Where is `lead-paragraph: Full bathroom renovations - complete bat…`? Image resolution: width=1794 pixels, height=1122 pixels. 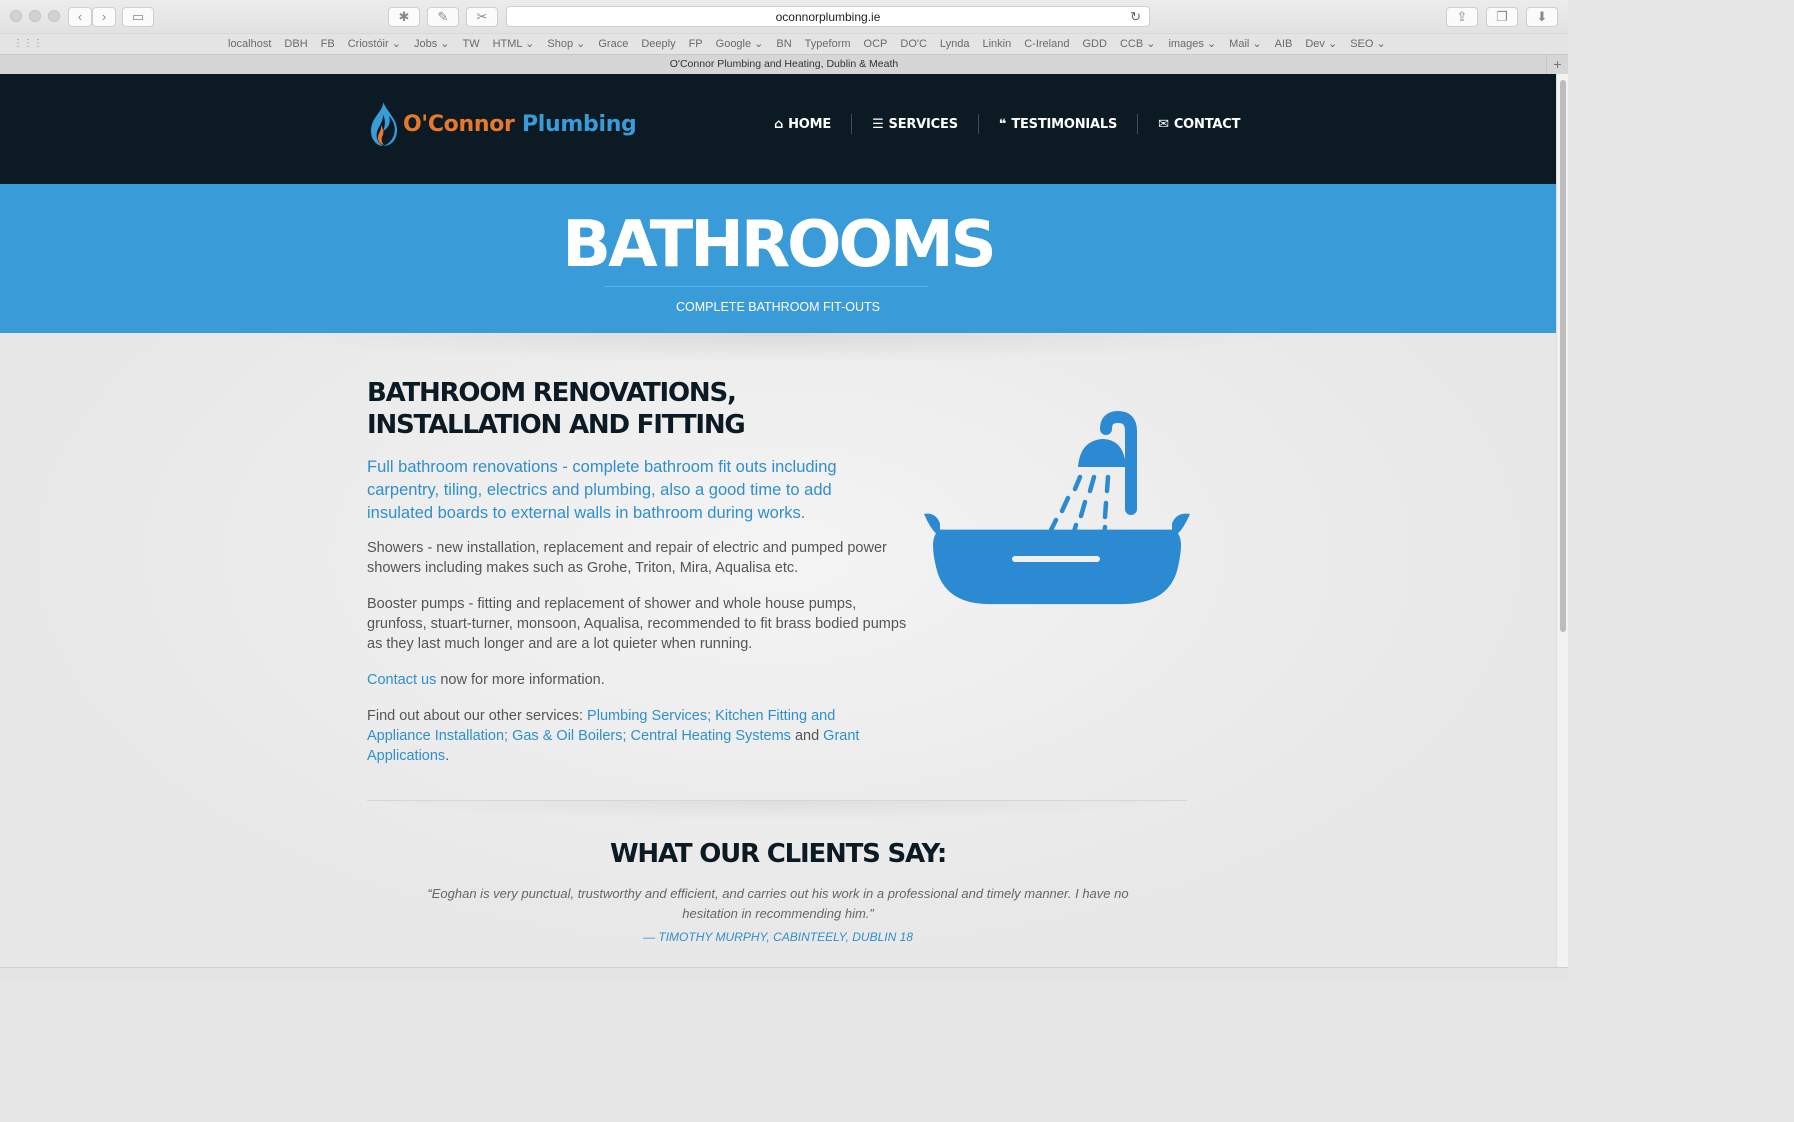
lead-paragraph: Full bathroom renovations - complete bat… is located at coordinates (602, 490).